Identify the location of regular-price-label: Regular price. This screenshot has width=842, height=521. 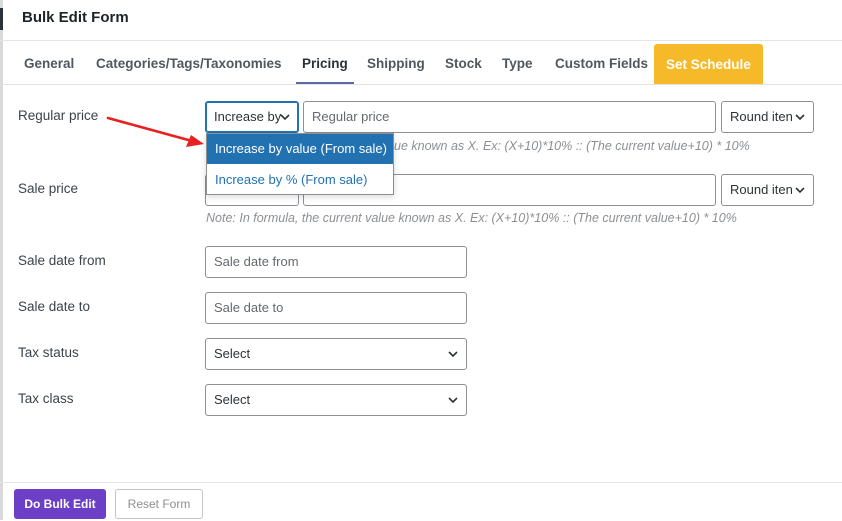
(58, 115).